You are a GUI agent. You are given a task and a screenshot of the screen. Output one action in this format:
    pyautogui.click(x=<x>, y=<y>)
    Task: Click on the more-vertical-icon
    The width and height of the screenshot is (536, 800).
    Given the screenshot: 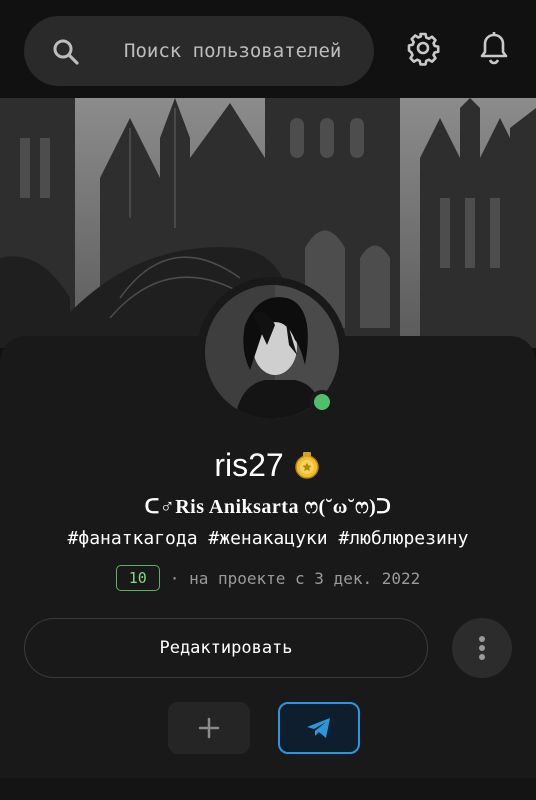 What is the action you would take?
    pyautogui.click(x=482, y=648)
    